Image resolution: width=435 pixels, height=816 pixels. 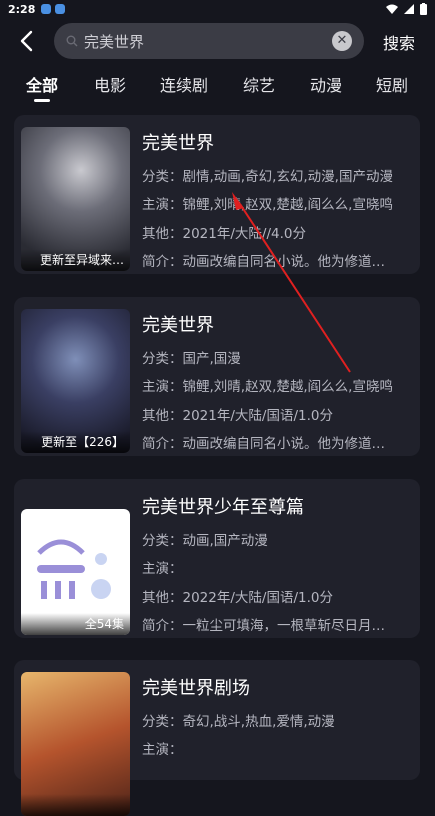 What do you see at coordinates (392, 84) in the screenshot?
I see `tab-short-drama: 短剧` at bounding box center [392, 84].